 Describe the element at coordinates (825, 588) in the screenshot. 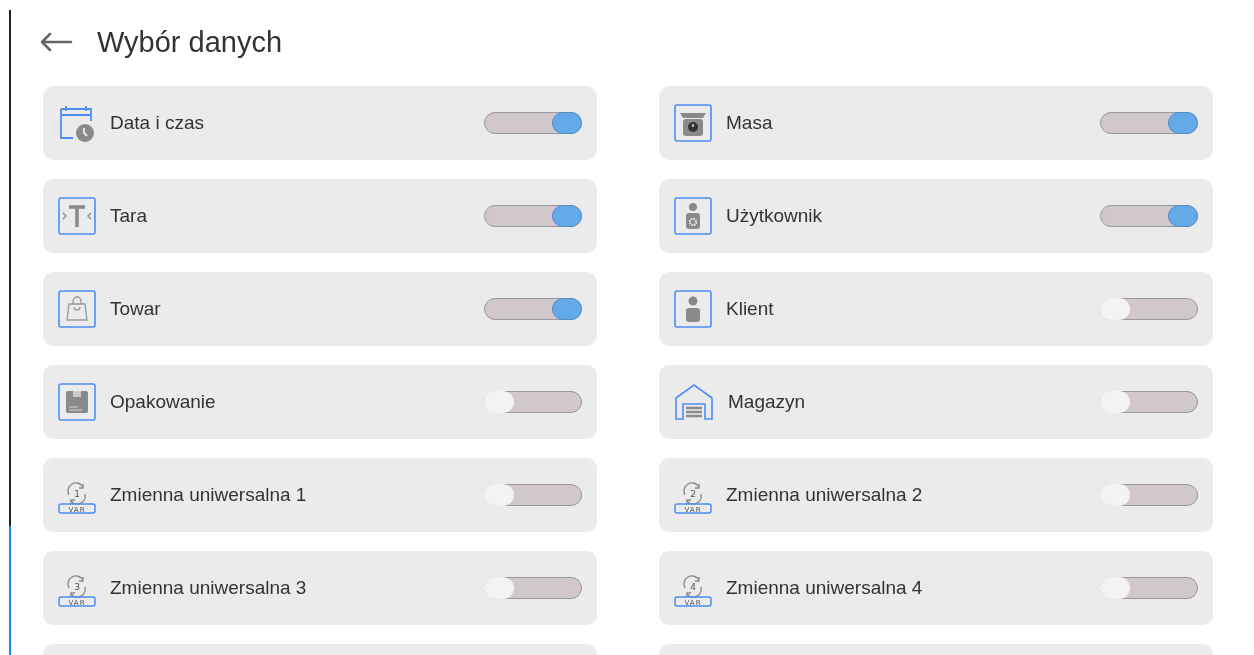

I see `setting-label: Zmienna uniwersalna 4` at that location.